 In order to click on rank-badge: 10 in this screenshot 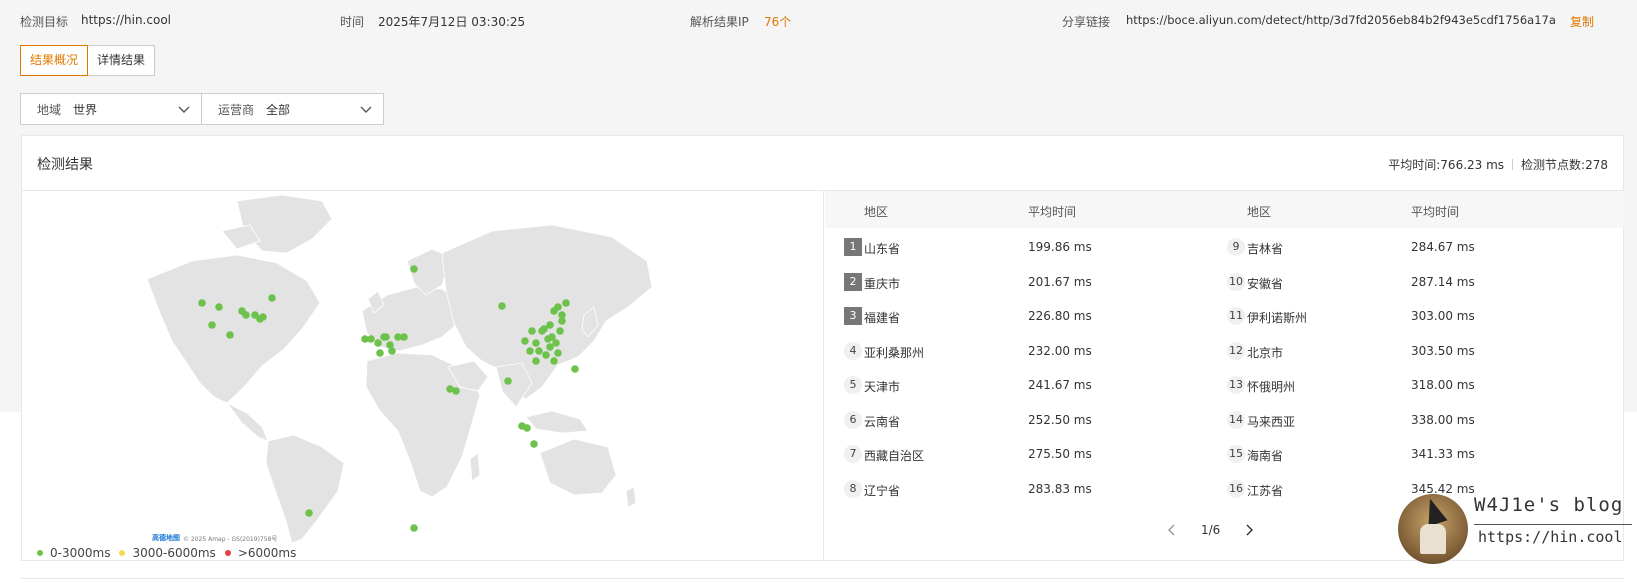, I will do `click(1236, 281)`.